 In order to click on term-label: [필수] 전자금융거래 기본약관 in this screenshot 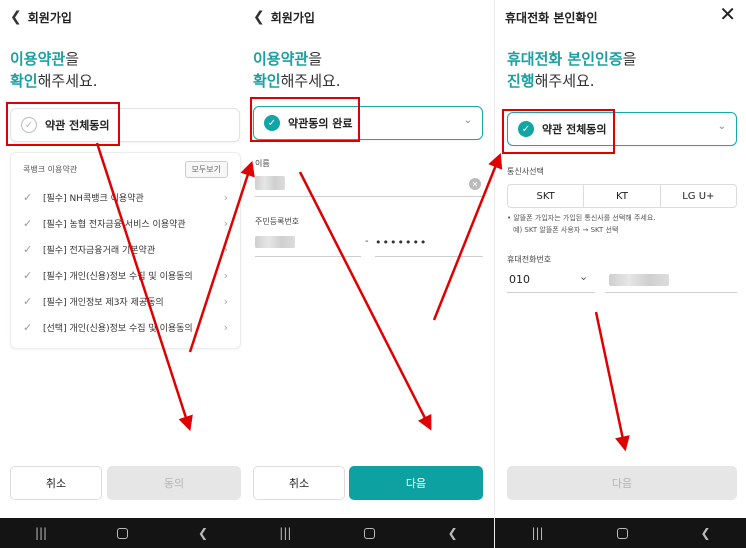, I will do `click(99, 250)`.